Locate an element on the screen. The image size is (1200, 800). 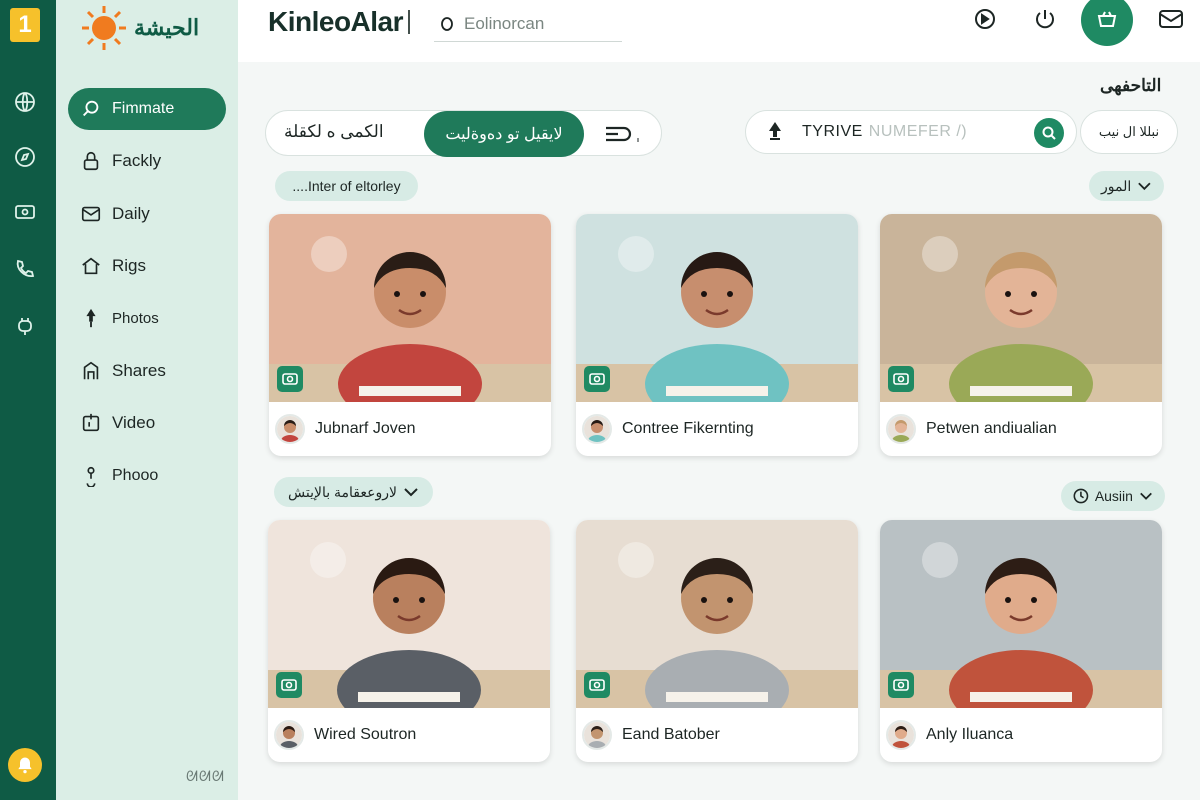
top-search-input: Eolinorcan is located at coordinates (528, 24).